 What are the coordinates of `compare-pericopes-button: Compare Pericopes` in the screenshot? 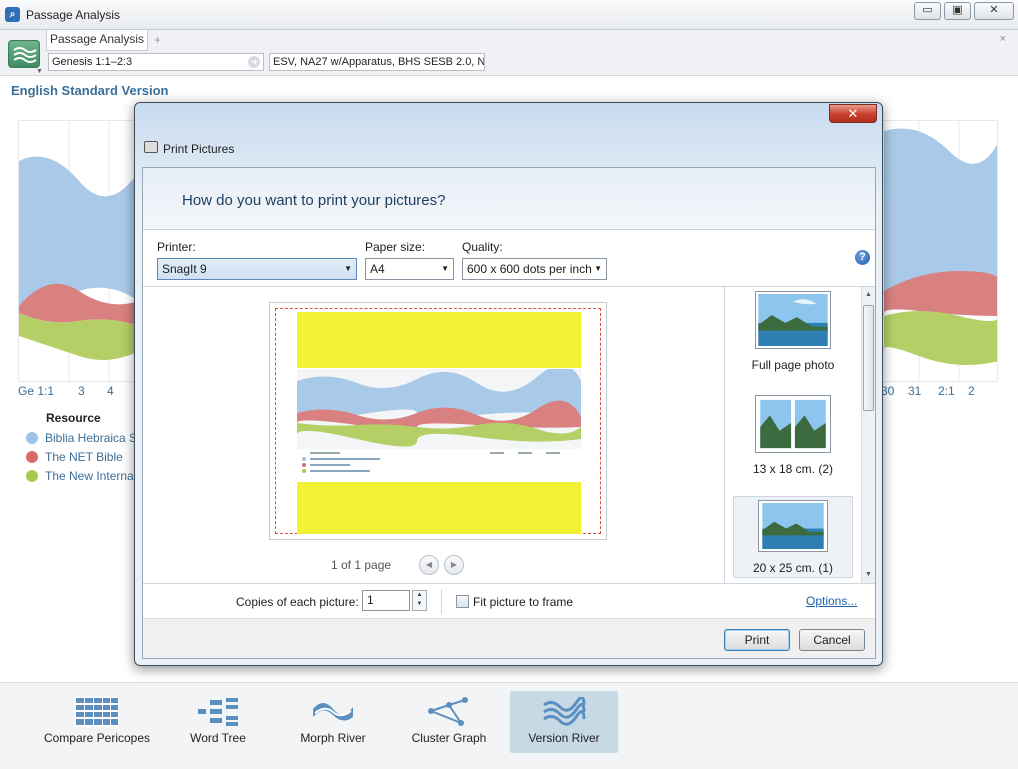 It's located at (97, 722).